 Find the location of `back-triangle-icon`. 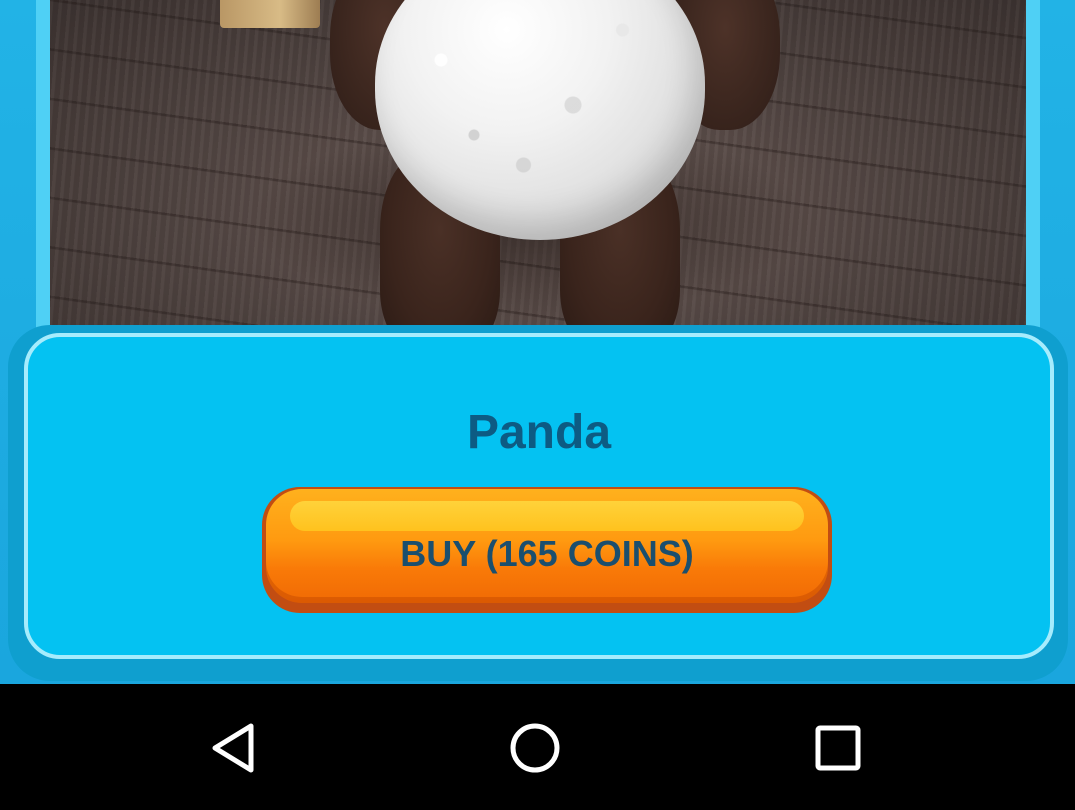

back-triangle-icon is located at coordinates (233, 748).